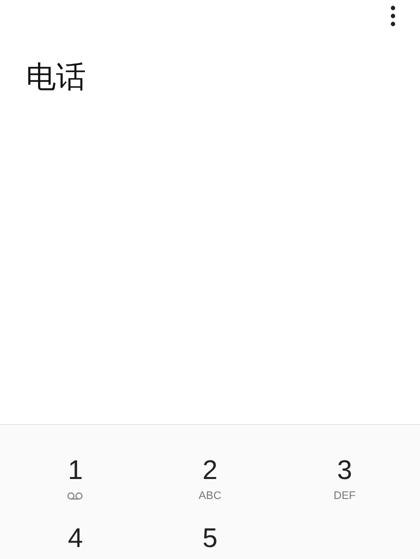 The image size is (420, 559). Describe the element at coordinates (75, 540) in the screenshot. I see `dial-key: 4` at that location.